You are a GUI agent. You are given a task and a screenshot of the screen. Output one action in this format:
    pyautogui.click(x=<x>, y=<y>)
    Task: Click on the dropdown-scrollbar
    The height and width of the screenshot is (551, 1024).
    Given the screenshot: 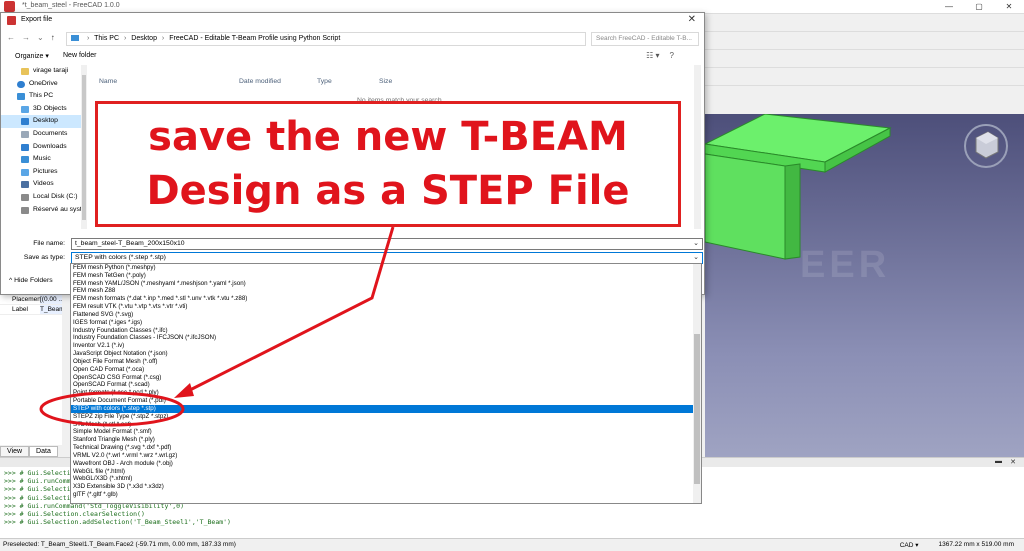 What is the action you would take?
    pyautogui.click(x=697, y=383)
    